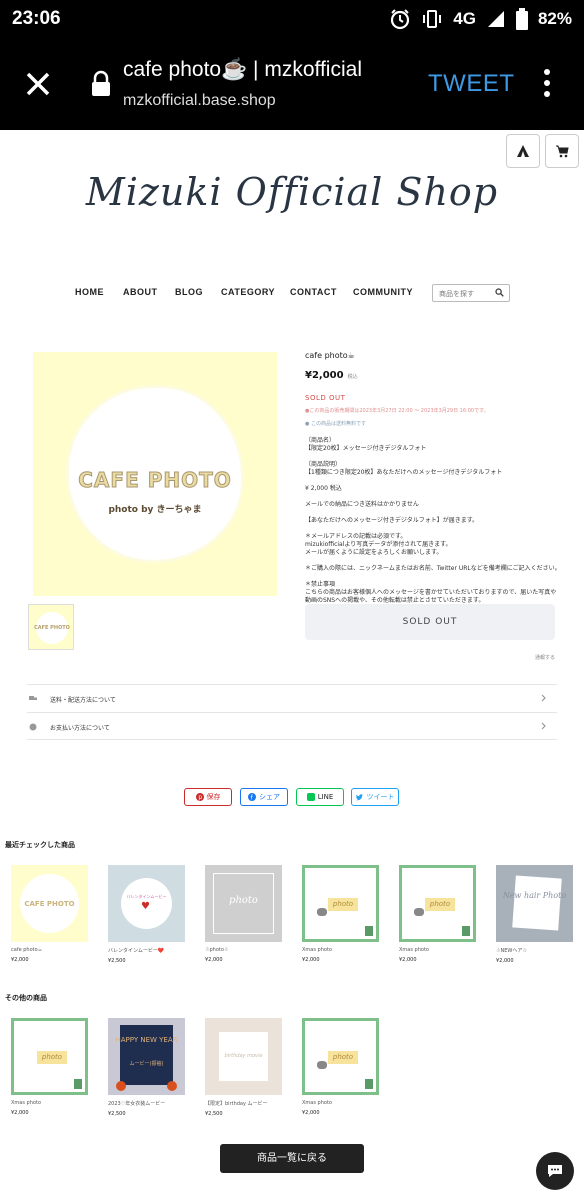 Image resolution: width=584 pixels, height=1200 pixels. Describe the element at coordinates (49, 903) in the screenshot. I see `recent-card-image: CAFE PHOTO` at that location.